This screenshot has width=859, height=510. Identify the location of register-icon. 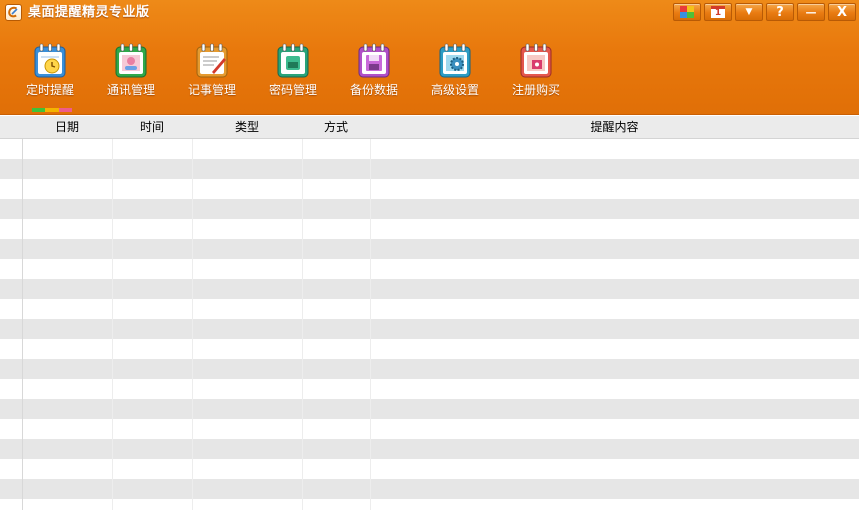
(536, 60).